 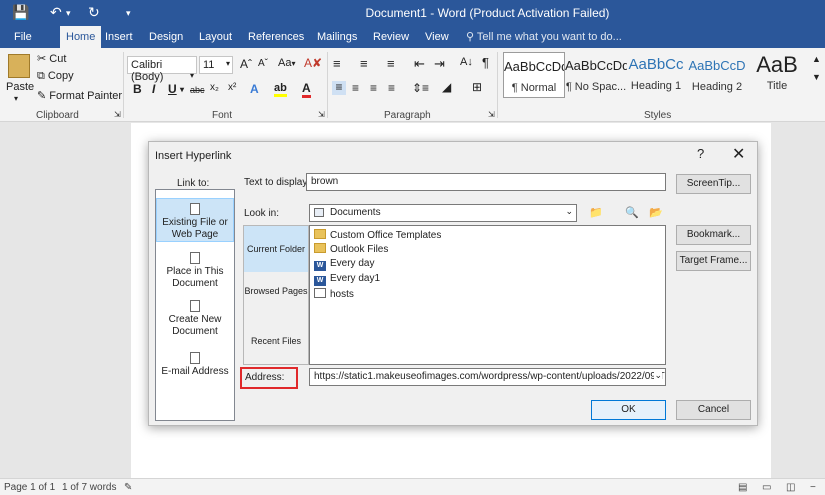 I want to click on zoom-out-icon: −, so click(x=813, y=487).